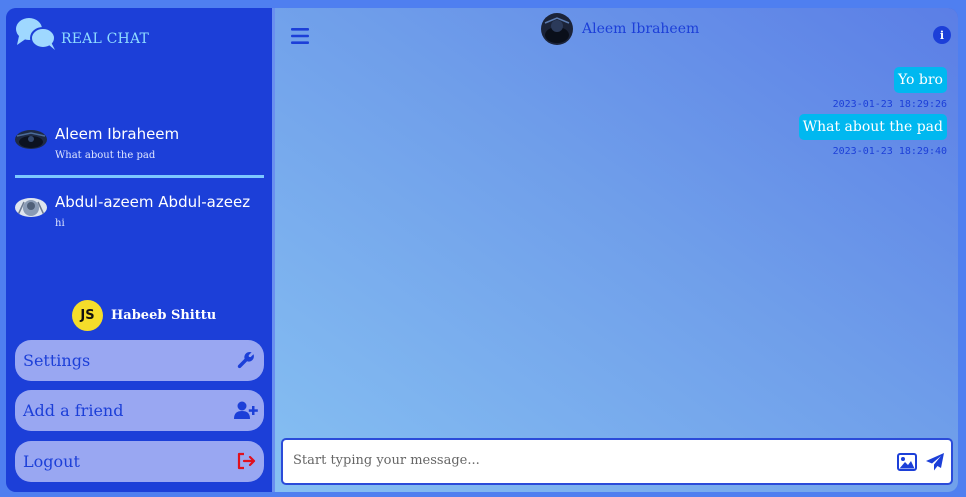  What do you see at coordinates (164, 315) in the screenshot?
I see `user-name: Habeeb Shittu` at bounding box center [164, 315].